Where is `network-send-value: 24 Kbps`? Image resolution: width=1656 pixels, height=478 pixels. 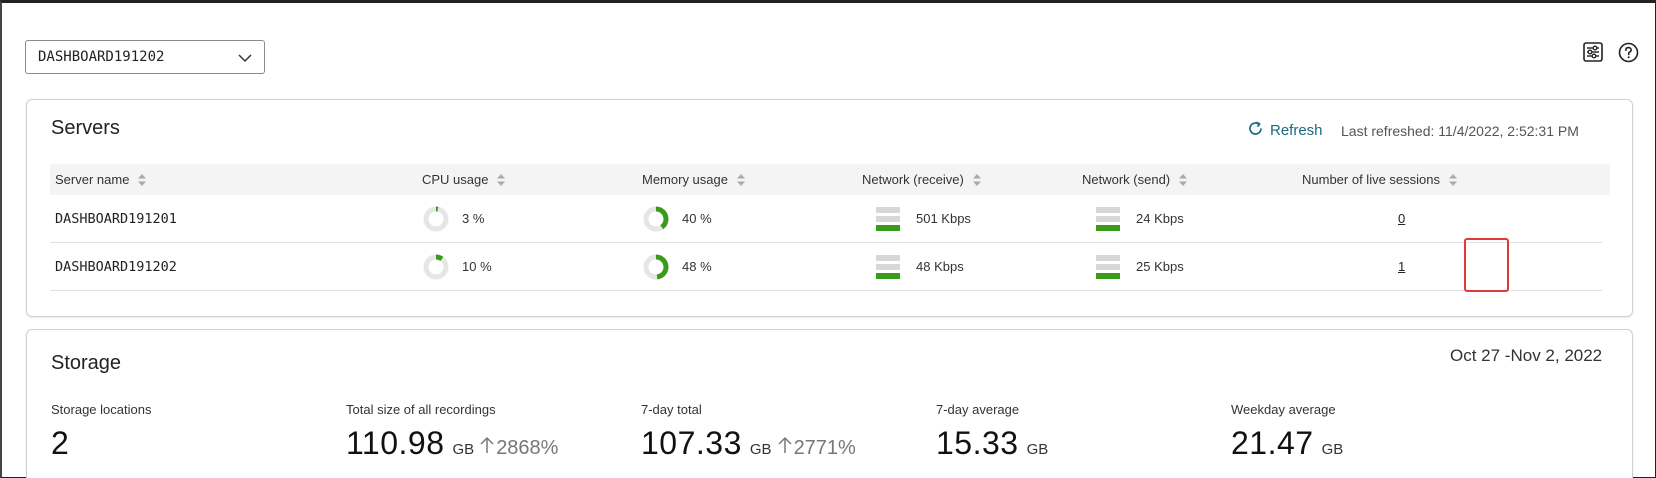 network-send-value: 24 Kbps is located at coordinates (1160, 218).